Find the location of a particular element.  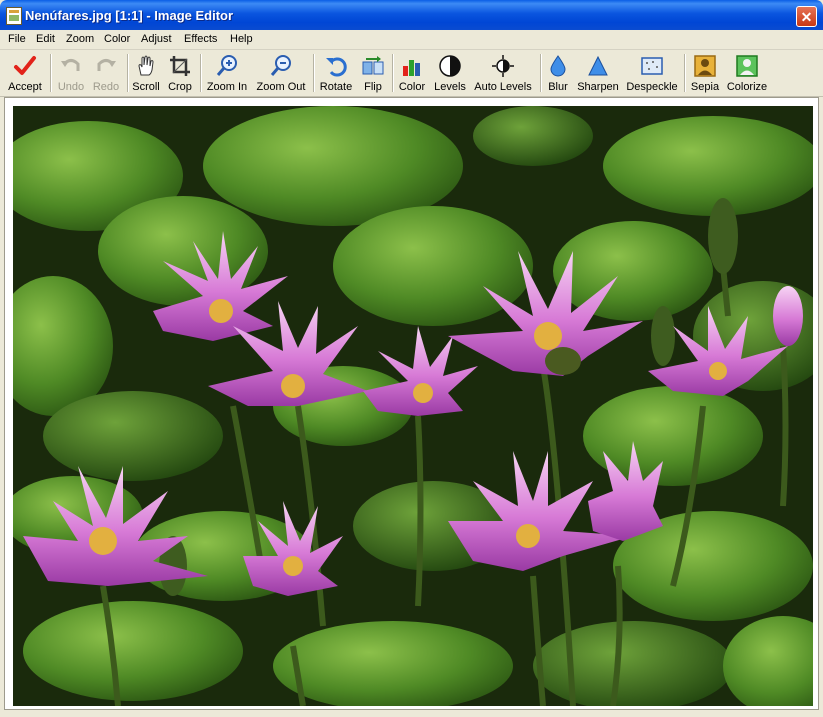

scroll-label: Scroll is located at coordinates (146, 87).